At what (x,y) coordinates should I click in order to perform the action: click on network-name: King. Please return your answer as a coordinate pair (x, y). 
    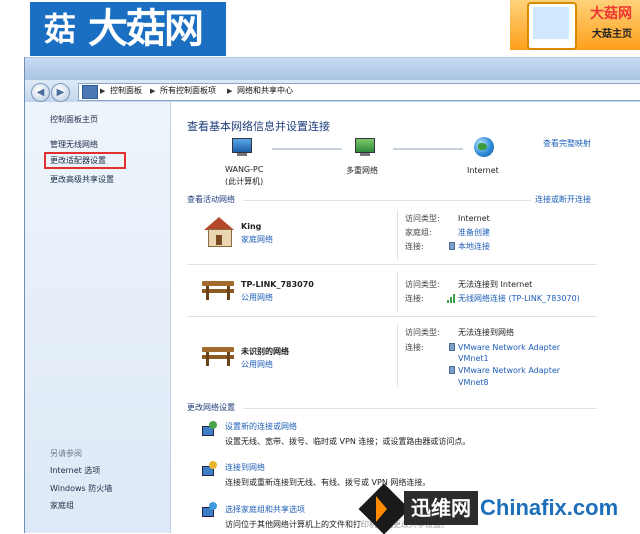
    Looking at the image, I should click on (251, 226).